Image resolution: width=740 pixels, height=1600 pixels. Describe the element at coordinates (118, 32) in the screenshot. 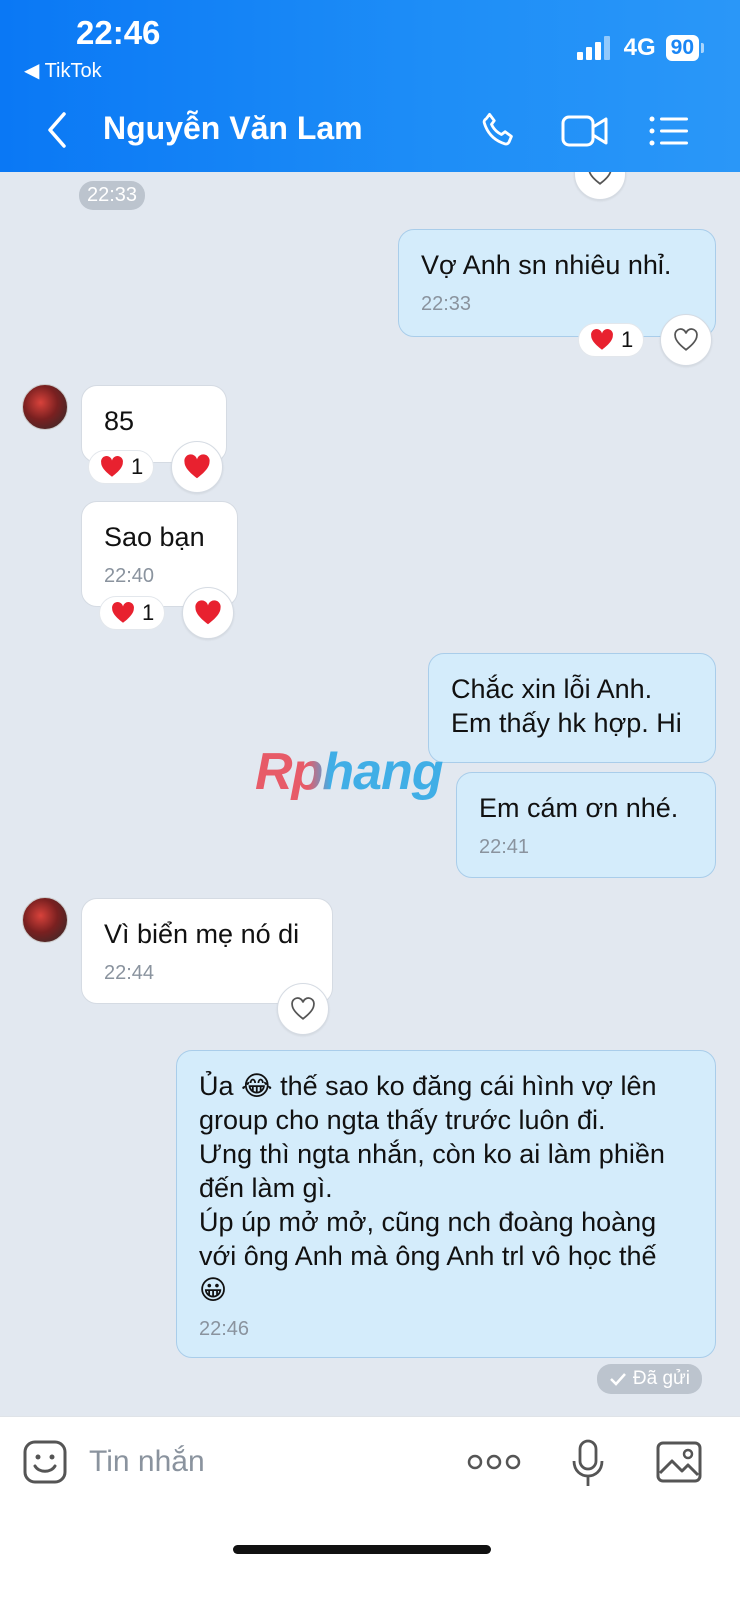

I see `status-time: 22:46` at that location.